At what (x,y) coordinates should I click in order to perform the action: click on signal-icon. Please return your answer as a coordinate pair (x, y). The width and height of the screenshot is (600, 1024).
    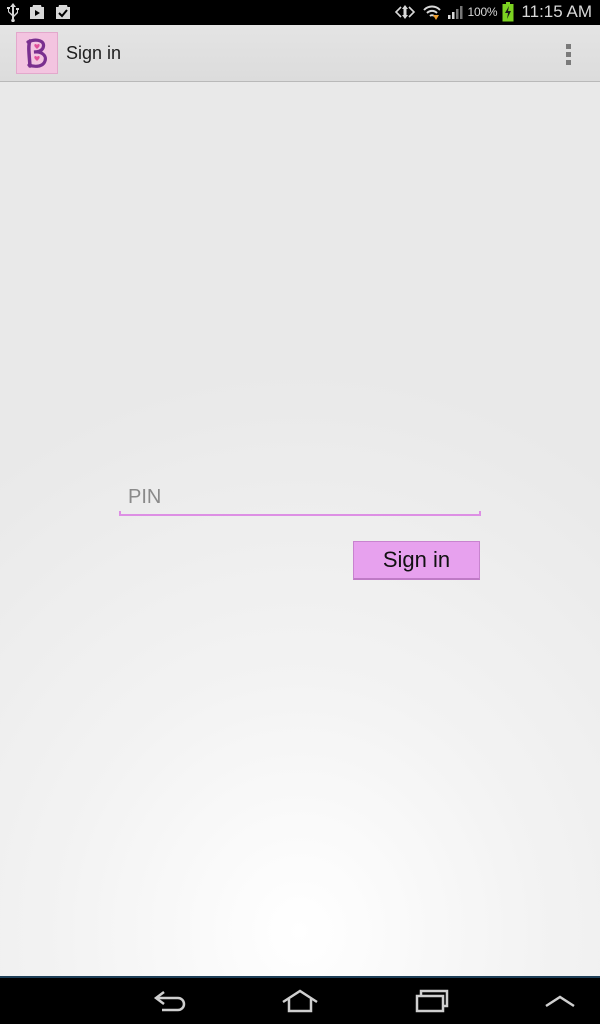
    Looking at the image, I should click on (455, 12).